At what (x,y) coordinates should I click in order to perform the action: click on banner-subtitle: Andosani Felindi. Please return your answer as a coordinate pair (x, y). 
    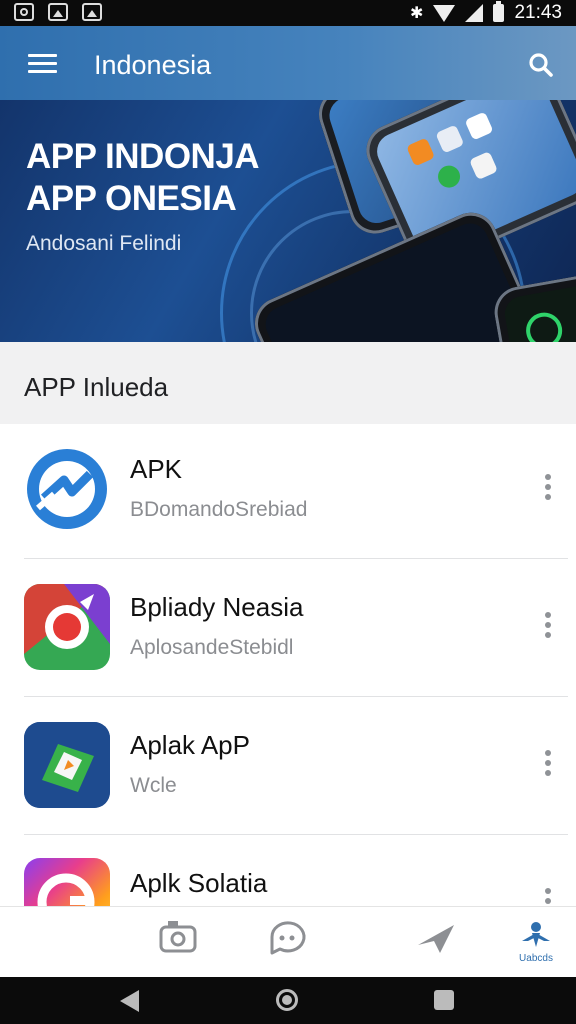
    Looking at the image, I should click on (104, 243).